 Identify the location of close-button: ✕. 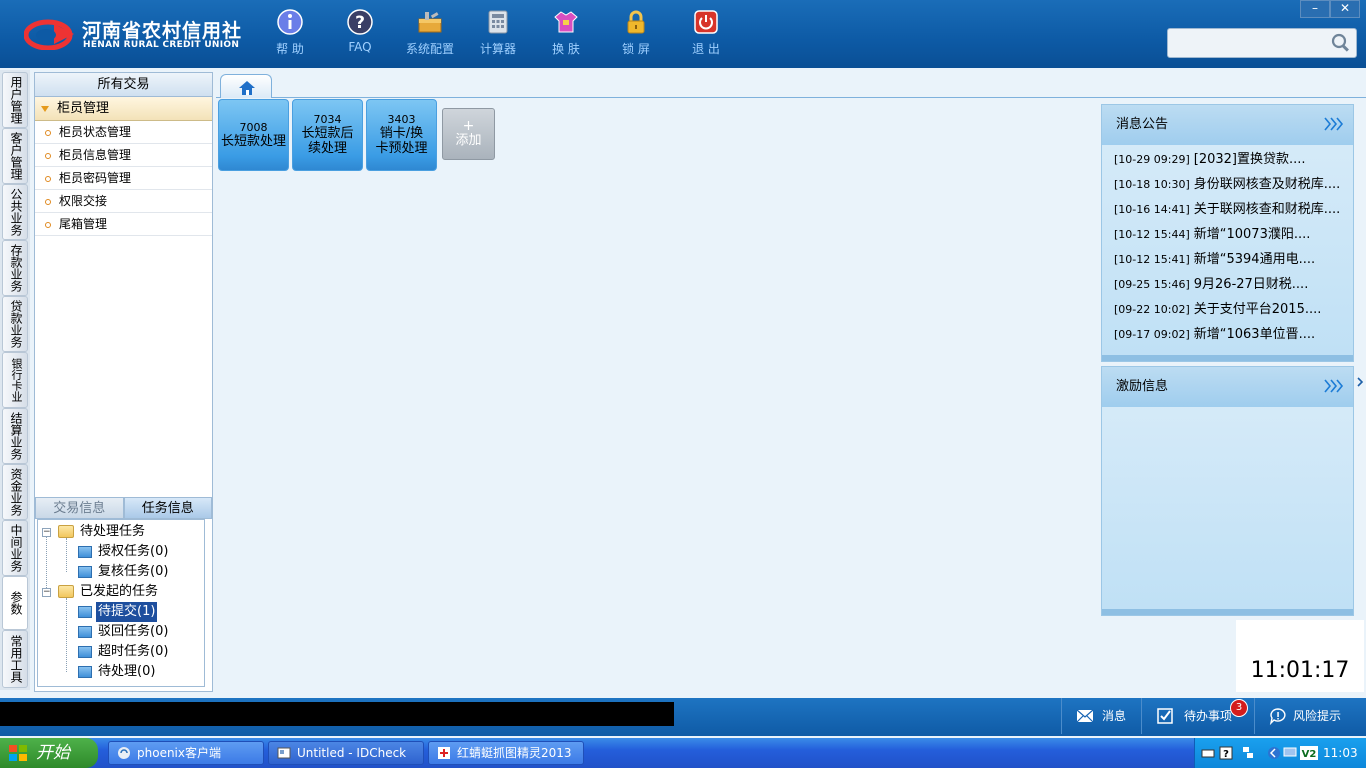
(1345, 9).